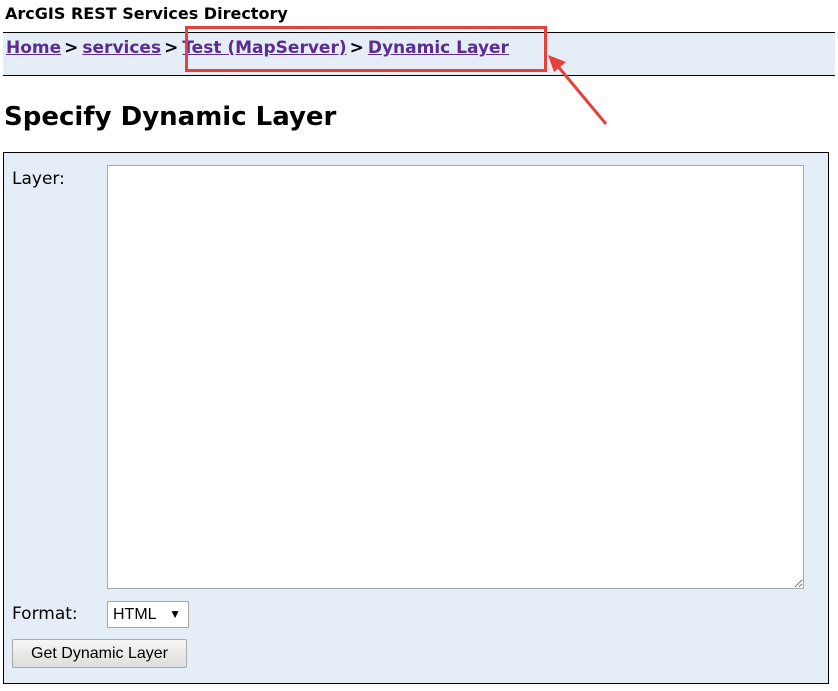  What do you see at coordinates (45, 614) in the screenshot?
I see `format-label: Format:` at bounding box center [45, 614].